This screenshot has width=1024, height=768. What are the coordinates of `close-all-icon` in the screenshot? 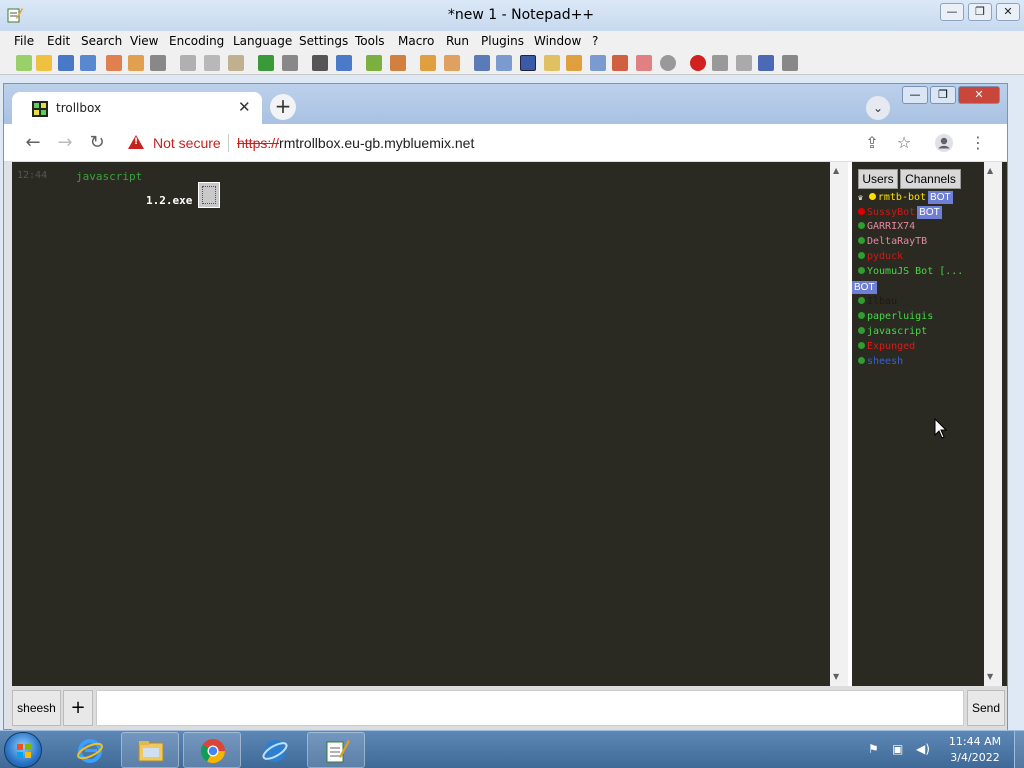 It's located at (136, 63).